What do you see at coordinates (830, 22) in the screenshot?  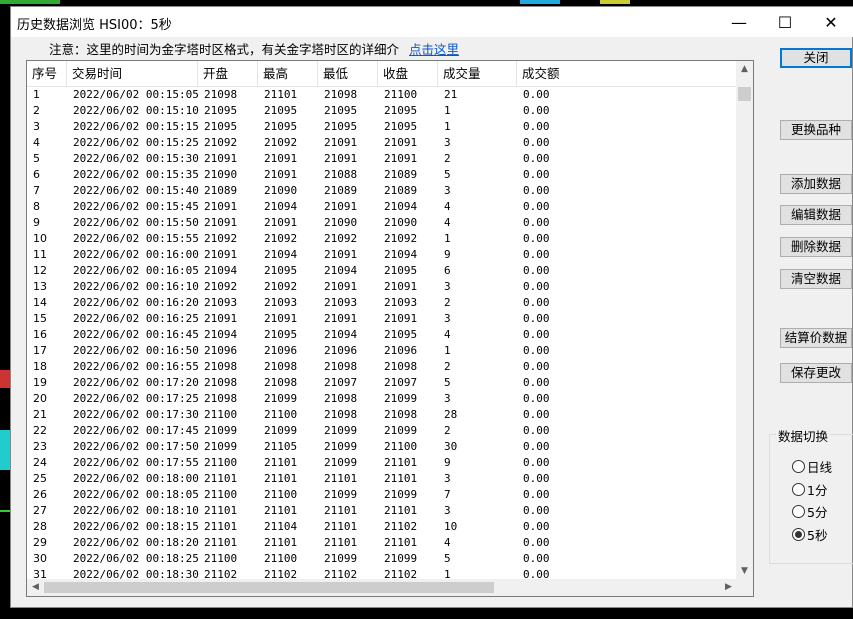 I see `close-window-button: ✕` at bounding box center [830, 22].